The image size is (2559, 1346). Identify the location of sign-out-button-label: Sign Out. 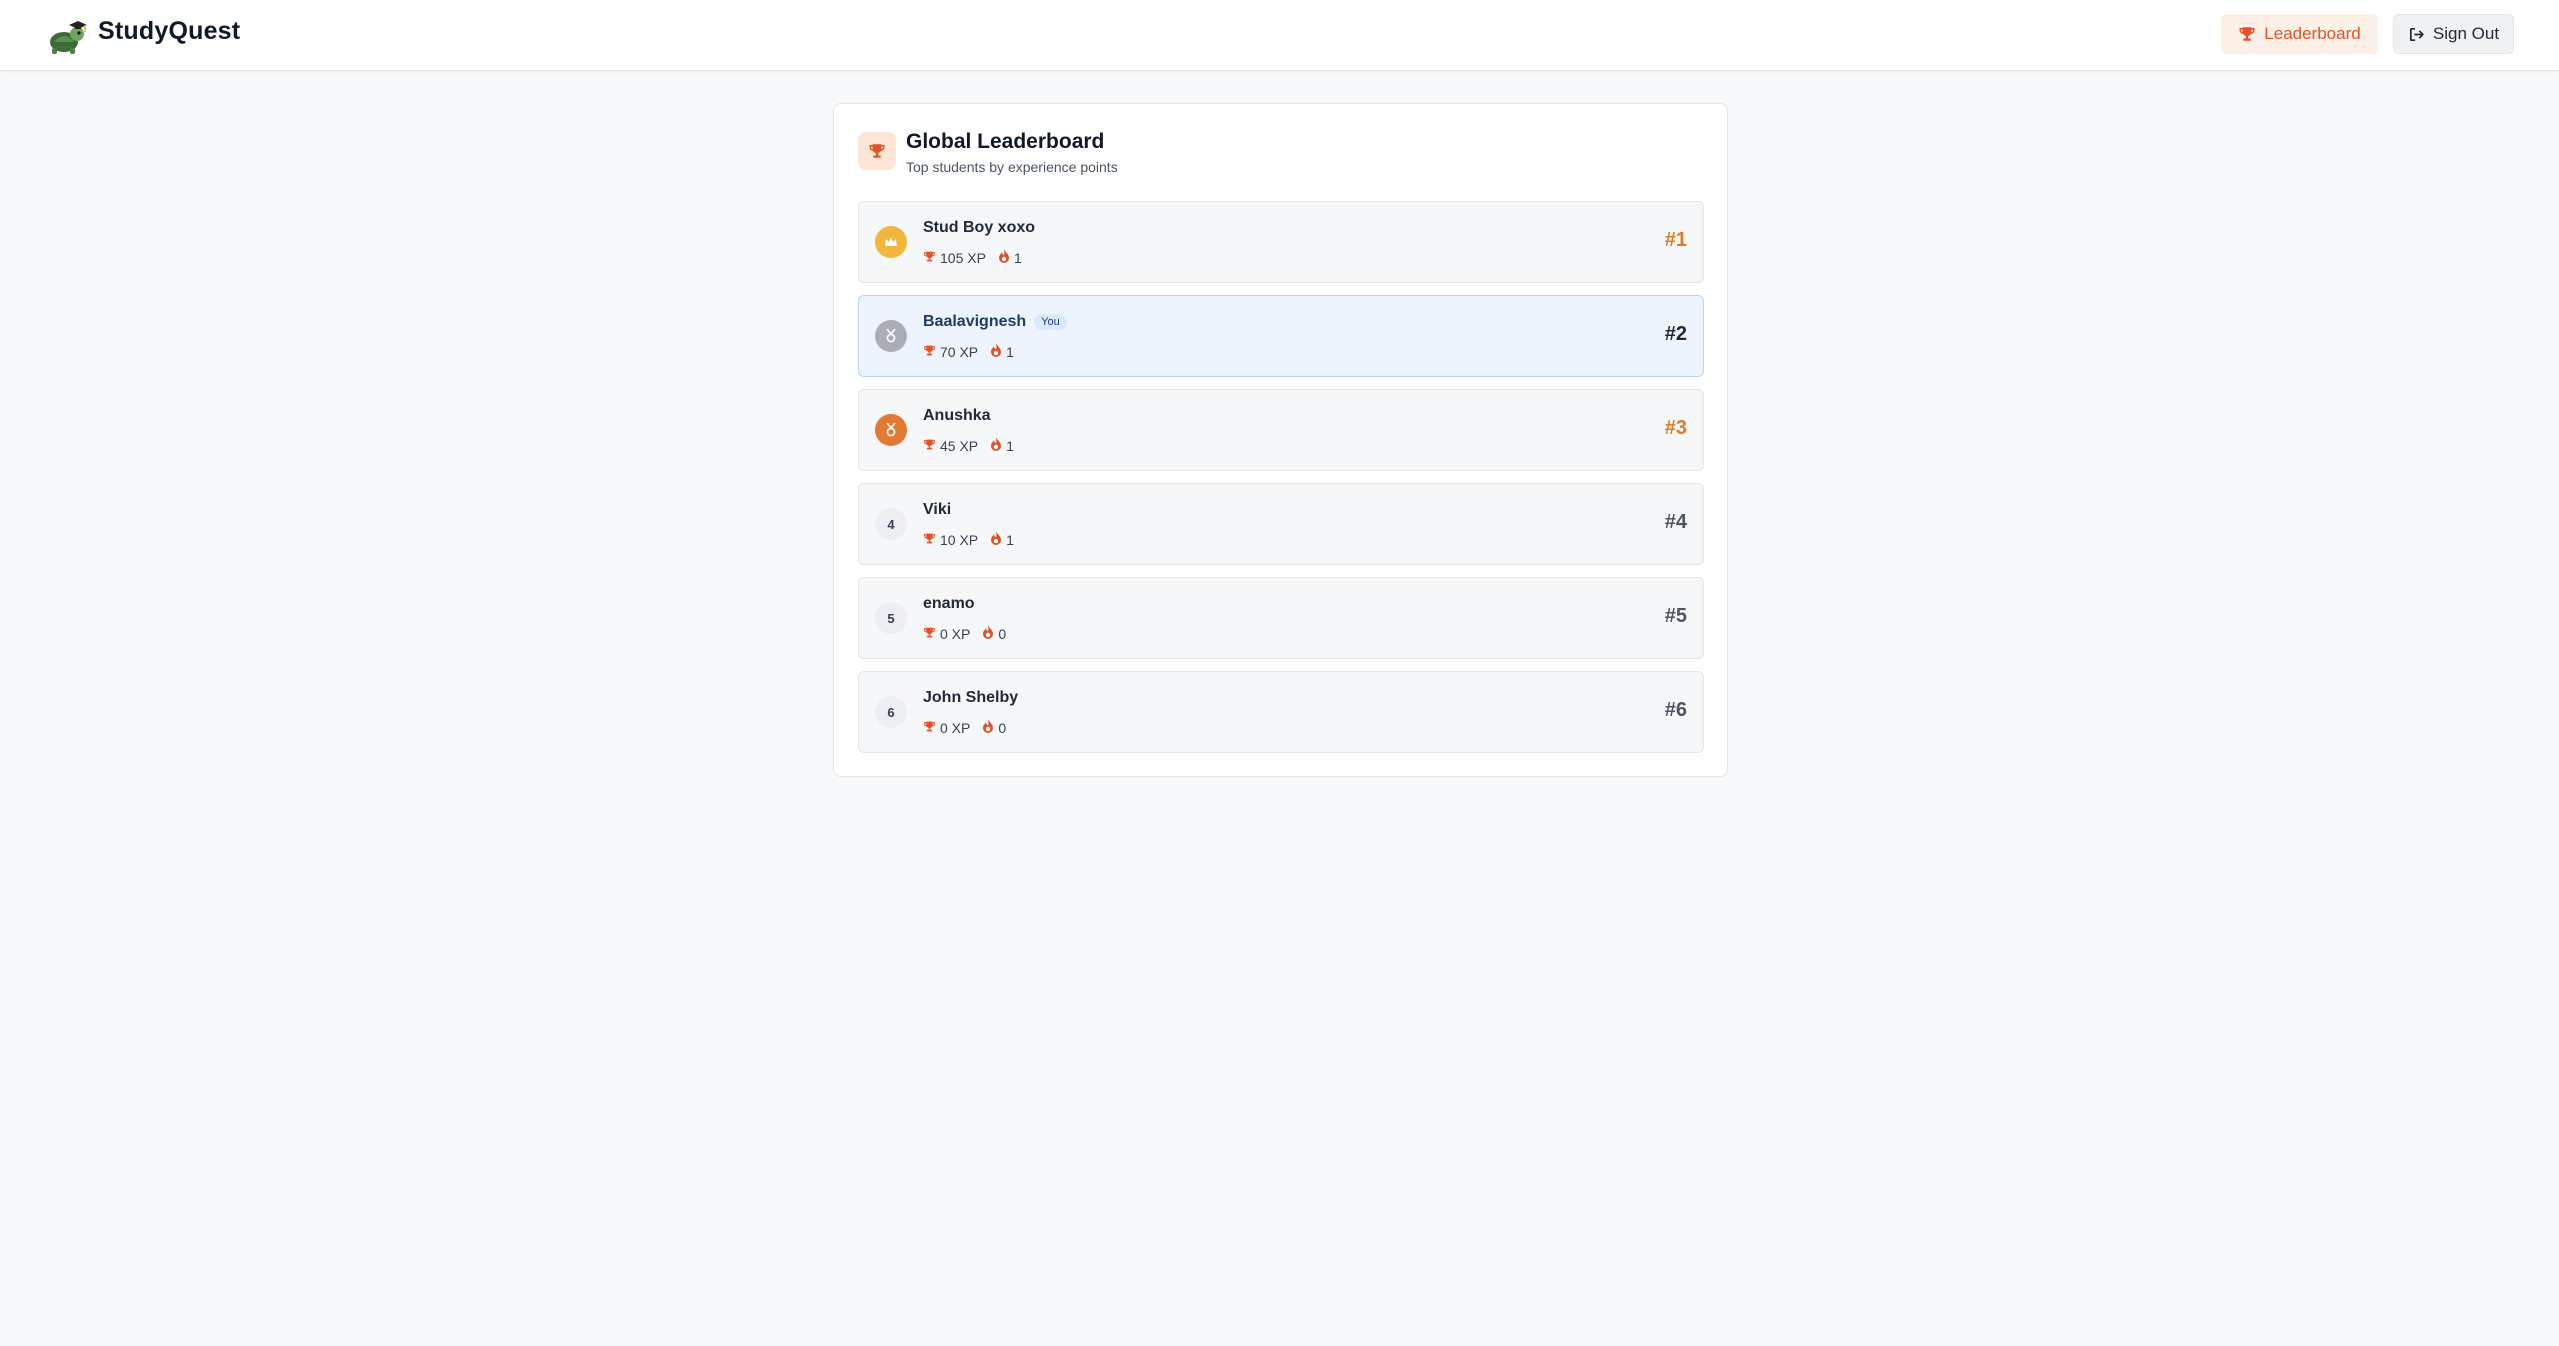
(2466, 33).